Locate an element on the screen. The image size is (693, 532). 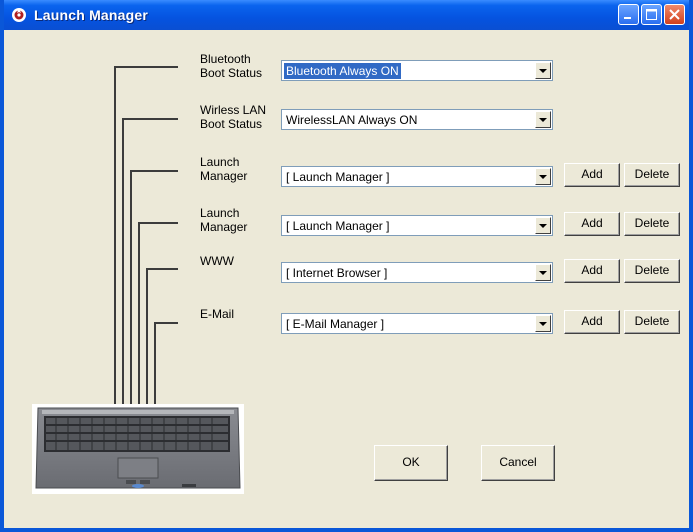
label-line: WWW is located at coordinates (217, 261).